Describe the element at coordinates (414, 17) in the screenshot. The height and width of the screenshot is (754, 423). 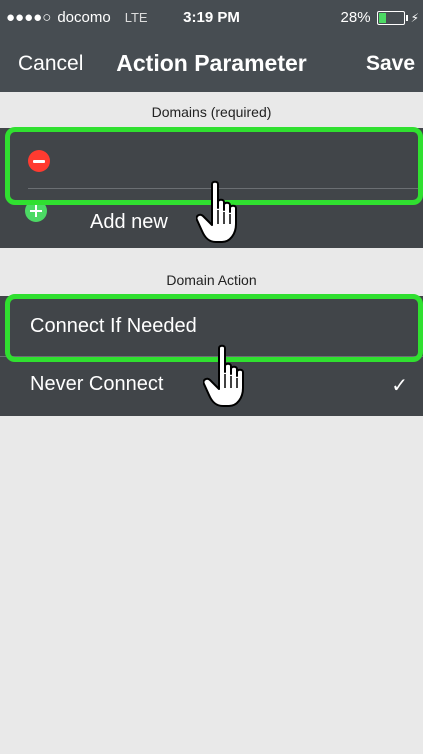
I see `charging-icon: ⚡` at that location.